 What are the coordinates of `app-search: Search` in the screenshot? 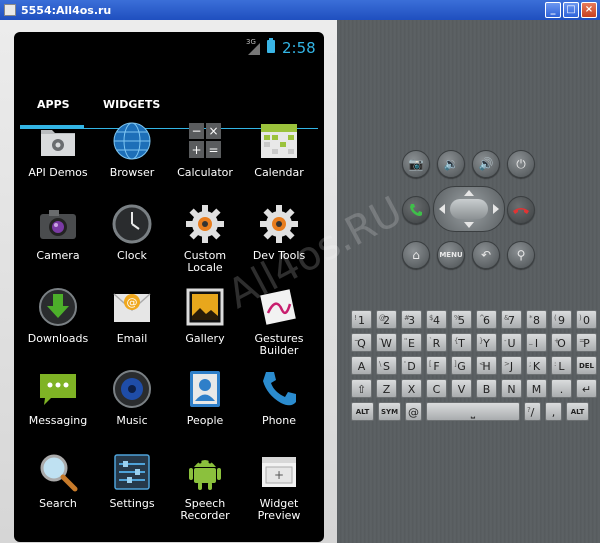 It's located at (58, 491).